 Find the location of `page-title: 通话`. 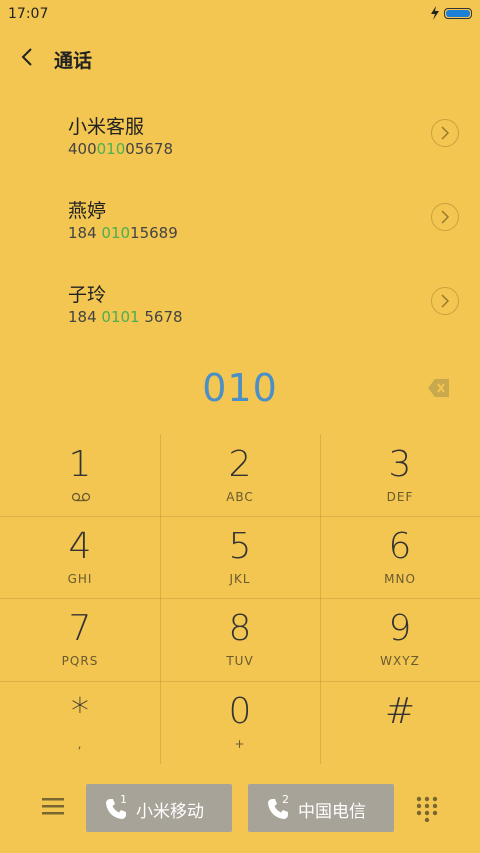

page-title: 通话 is located at coordinates (73, 61).